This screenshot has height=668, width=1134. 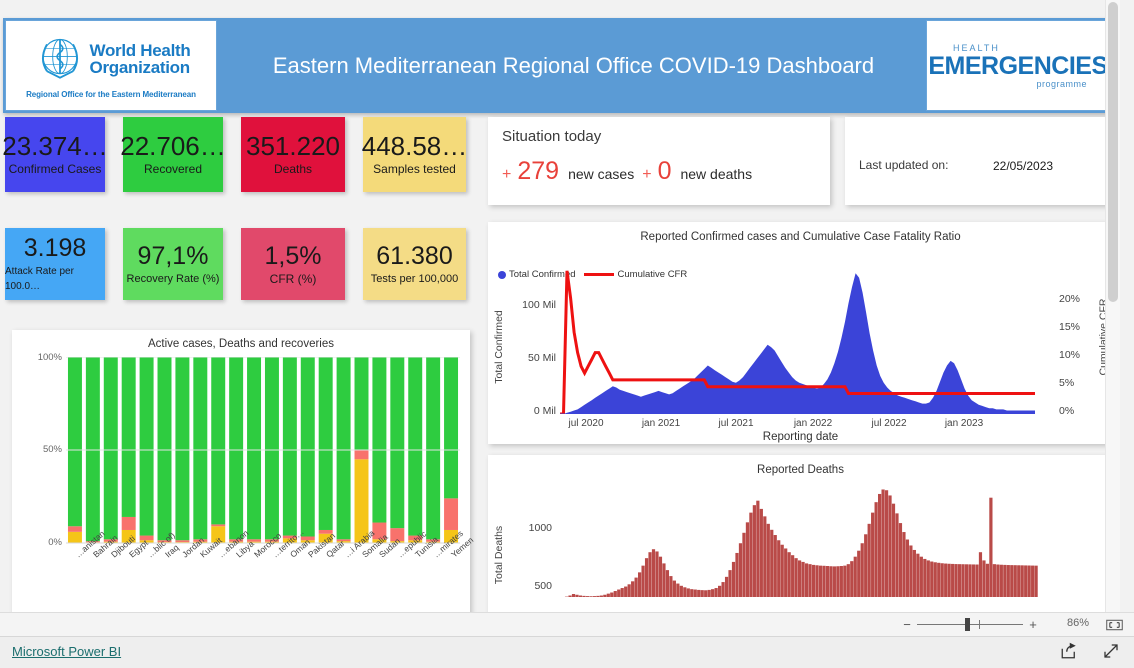 What do you see at coordinates (665, 171) in the screenshot?
I see `new-deaths-value: 0` at bounding box center [665, 171].